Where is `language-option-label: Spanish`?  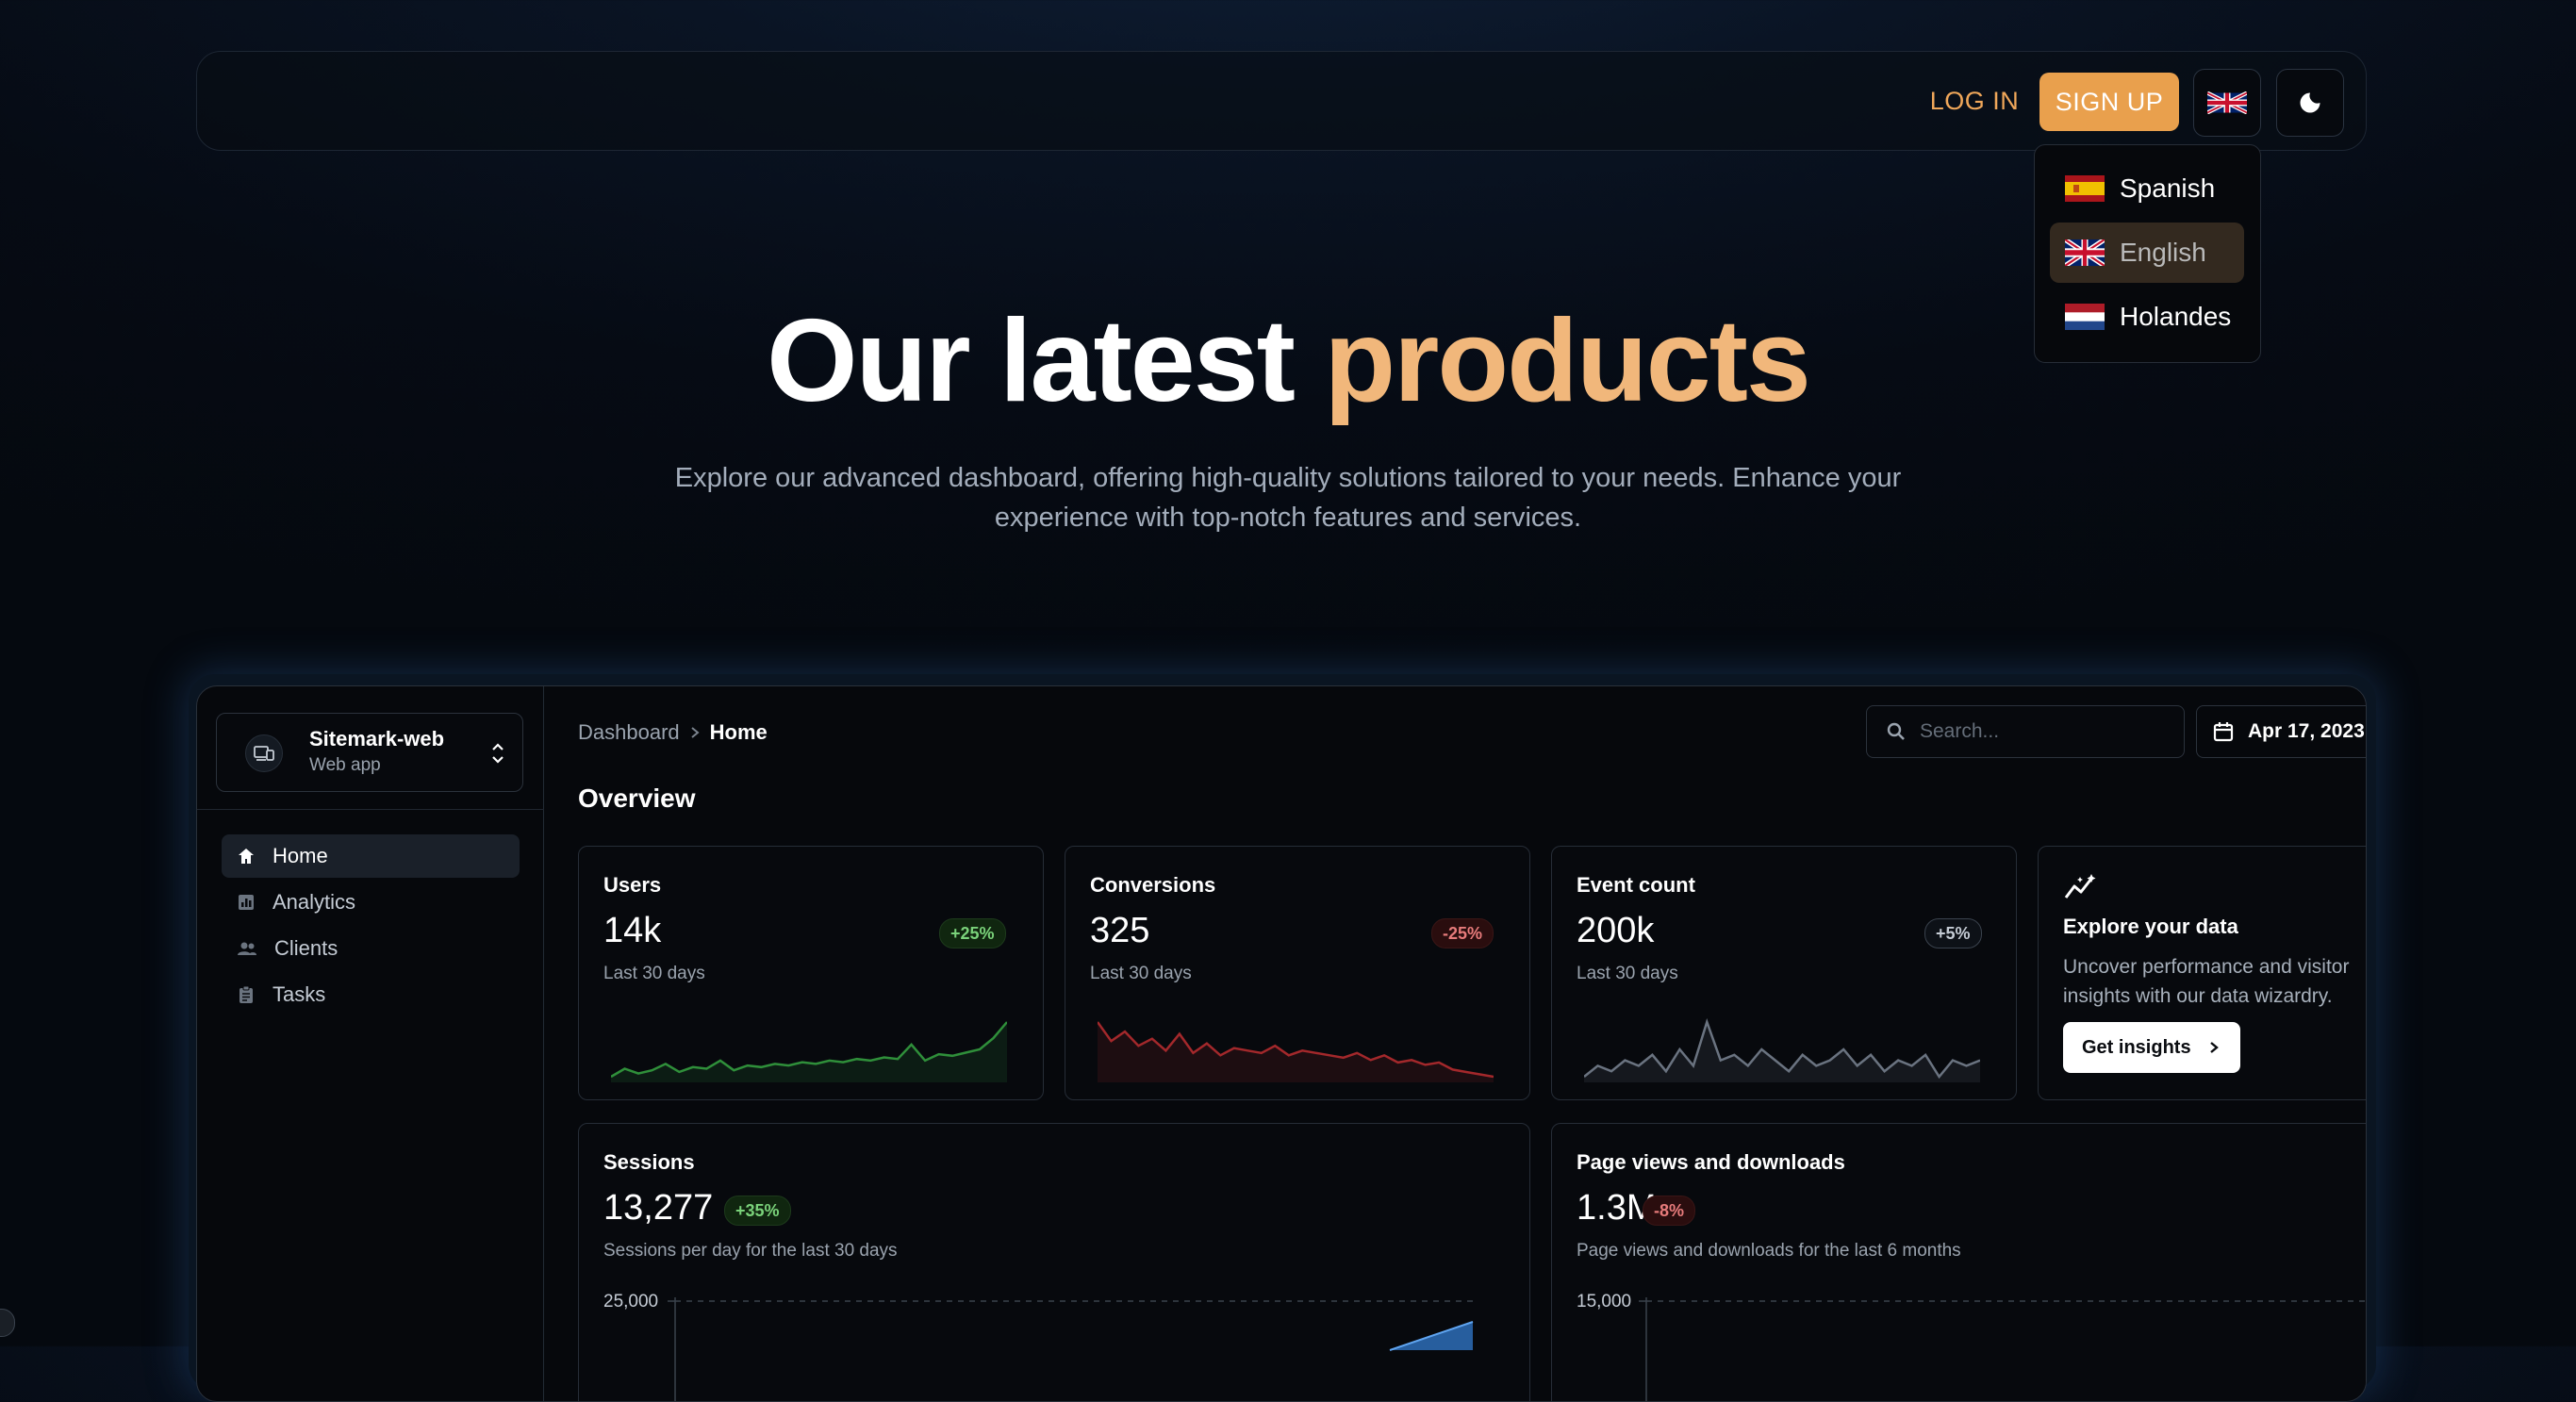 language-option-label: Spanish is located at coordinates (2168, 188).